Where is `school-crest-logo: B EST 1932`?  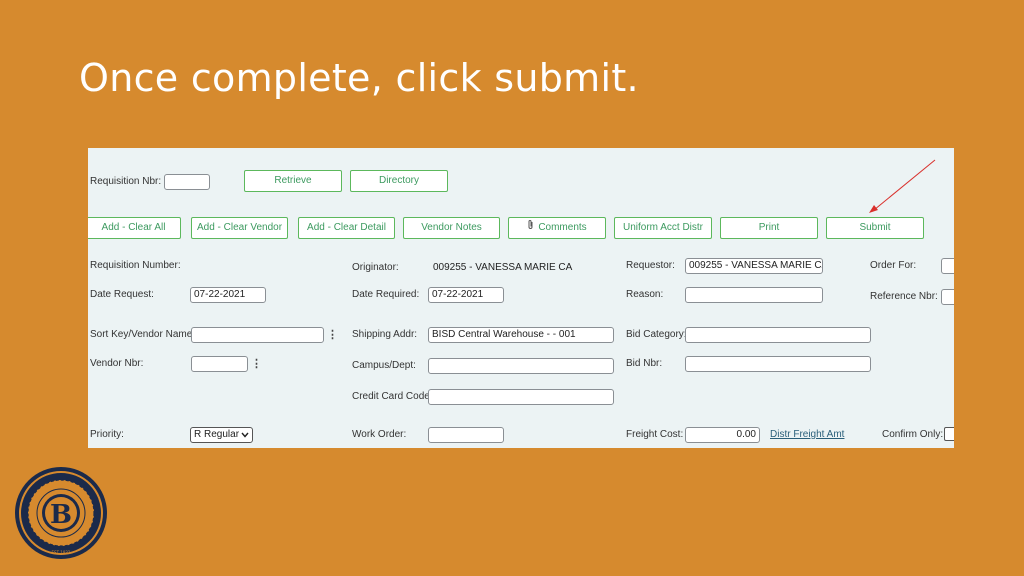 school-crest-logo: B EST 1932 is located at coordinates (61, 513).